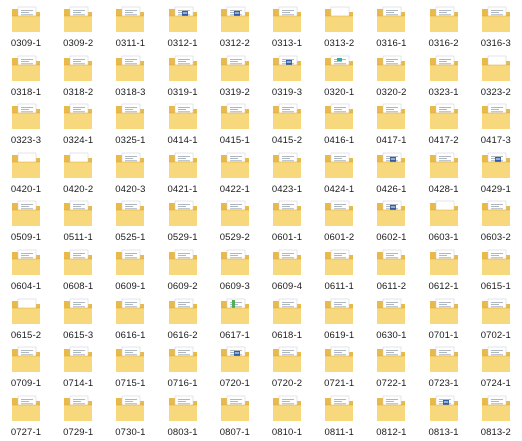  I want to click on folder-label: 0318-2, so click(78, 92).